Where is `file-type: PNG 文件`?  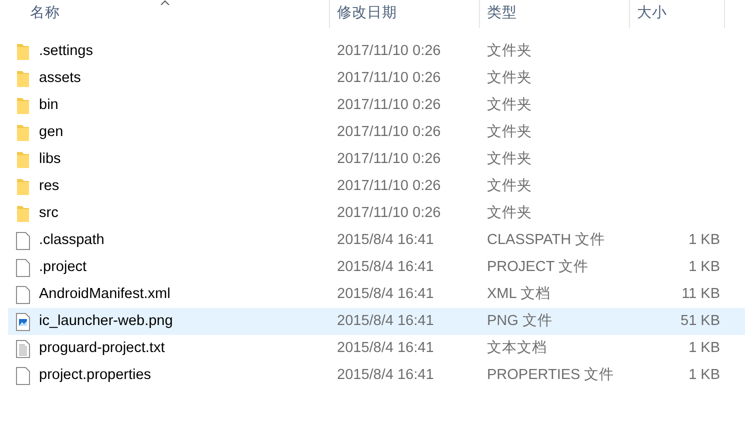 file-type: PNG 文件 is located at coordinates (520, 321).